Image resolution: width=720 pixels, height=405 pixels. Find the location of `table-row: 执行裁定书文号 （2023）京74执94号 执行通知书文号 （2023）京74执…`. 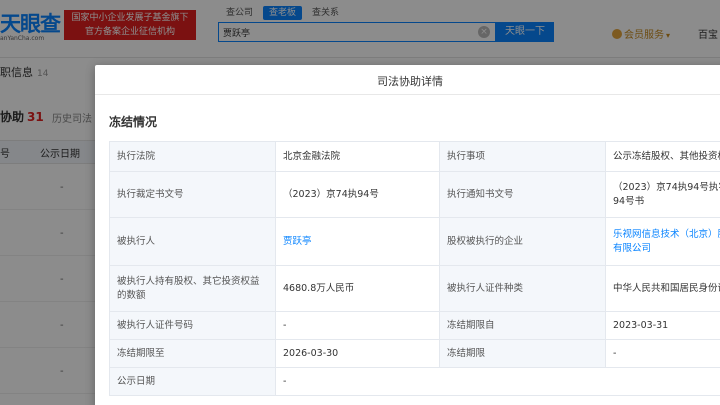

table-row: 执行裁定书文号 （2023）京74执94号 执行通知书文号 （2023）京74执… is located at coordinates (414, 194).